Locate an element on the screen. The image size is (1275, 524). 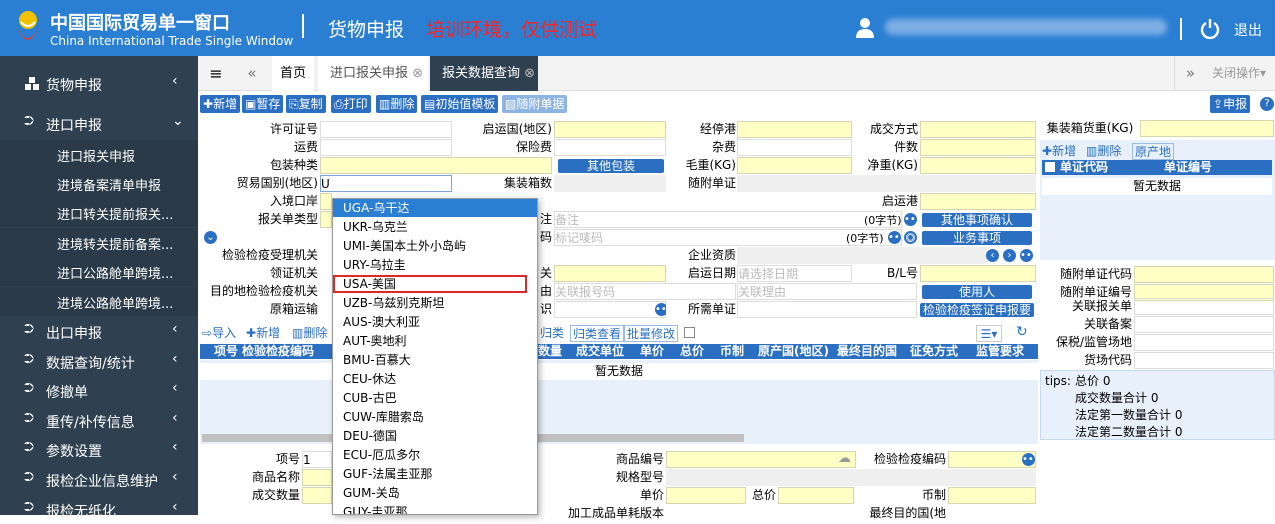
goods-add-link: ✚新增 is located at coordinates (263, 333).